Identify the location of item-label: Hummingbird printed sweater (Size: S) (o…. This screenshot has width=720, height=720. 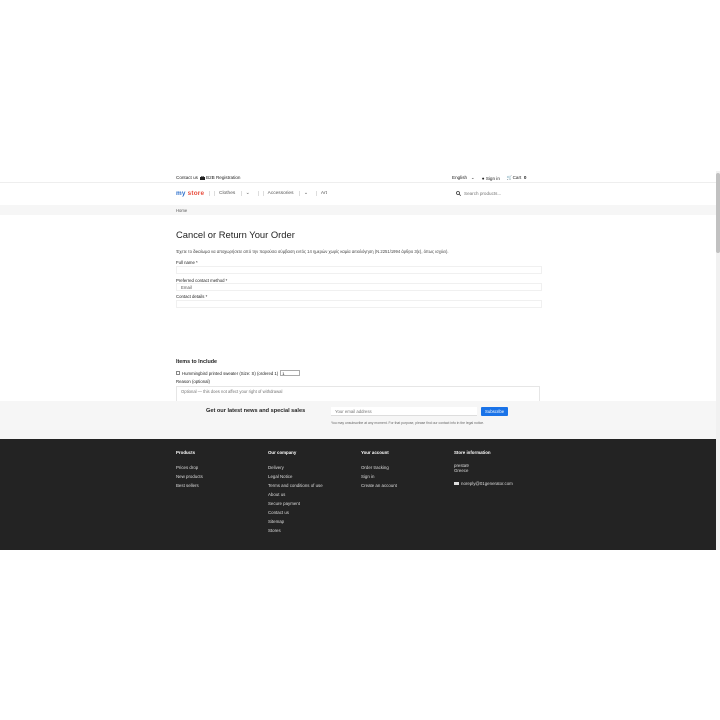
(230, 373).